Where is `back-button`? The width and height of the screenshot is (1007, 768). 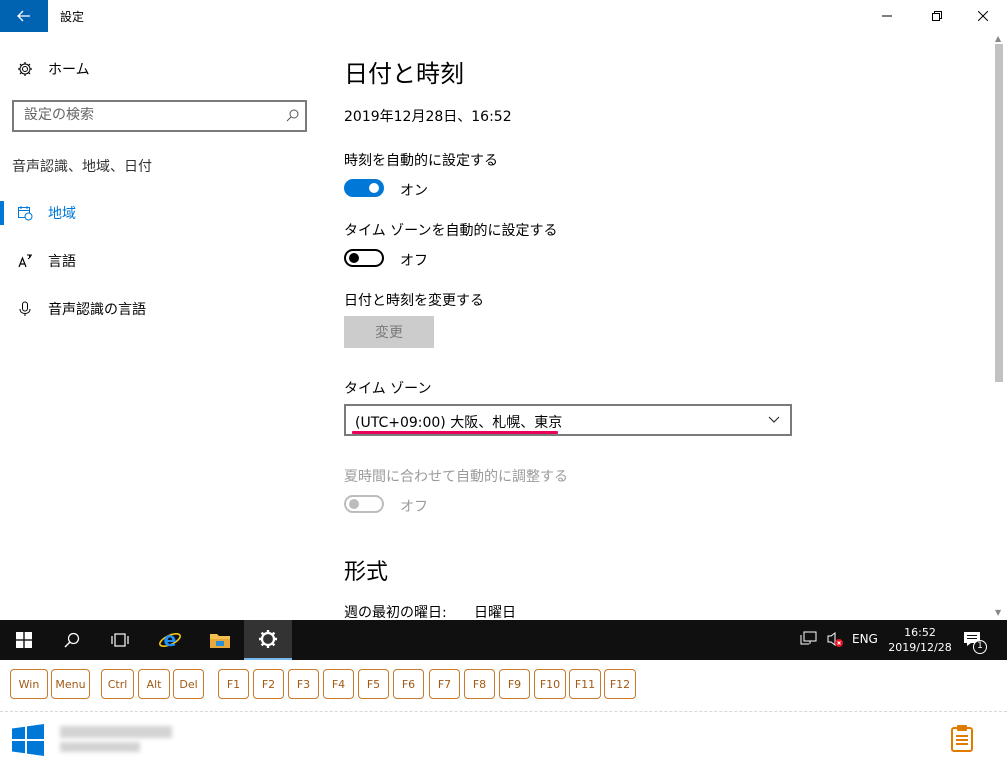 back-button is located at coordinates (24, 16).